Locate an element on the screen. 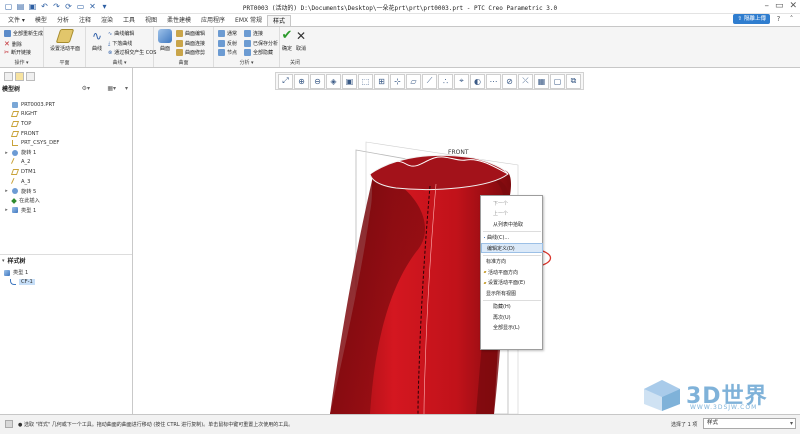  folder-tab-icon is located at coordinates (19, 76).